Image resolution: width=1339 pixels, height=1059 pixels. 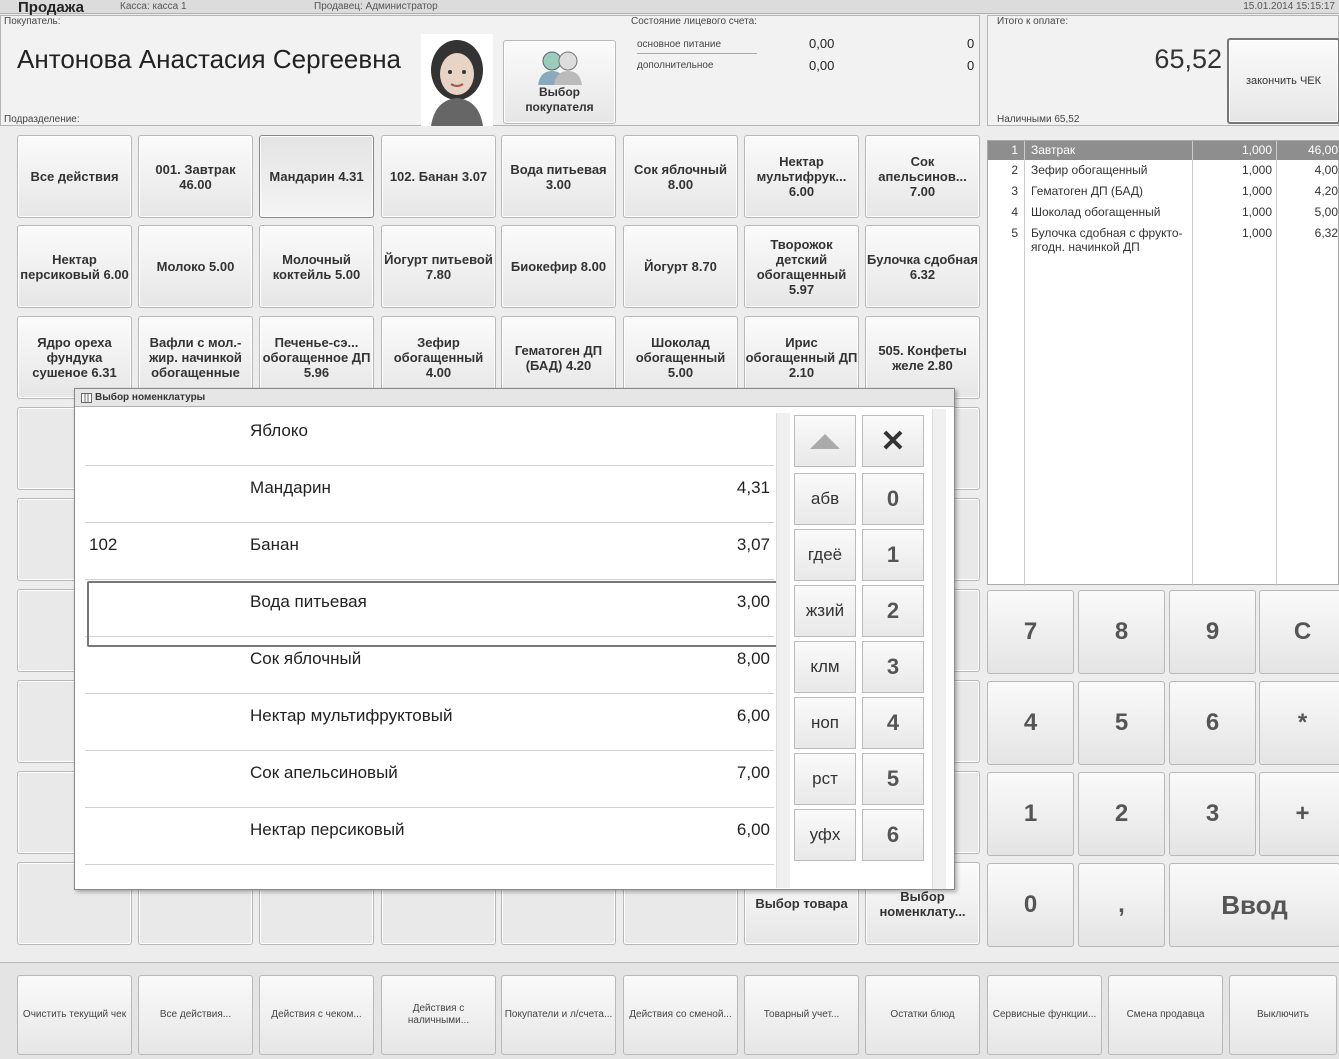 I want to click on key-1: 1, so click(x=1030, y=814).